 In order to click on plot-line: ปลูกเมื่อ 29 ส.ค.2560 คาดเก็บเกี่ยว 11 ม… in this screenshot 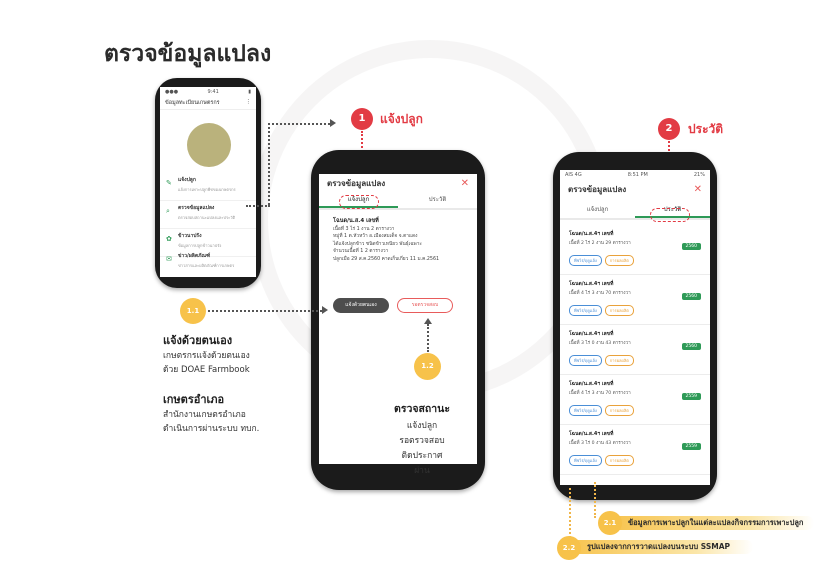, I will do `click(386, 259)`.